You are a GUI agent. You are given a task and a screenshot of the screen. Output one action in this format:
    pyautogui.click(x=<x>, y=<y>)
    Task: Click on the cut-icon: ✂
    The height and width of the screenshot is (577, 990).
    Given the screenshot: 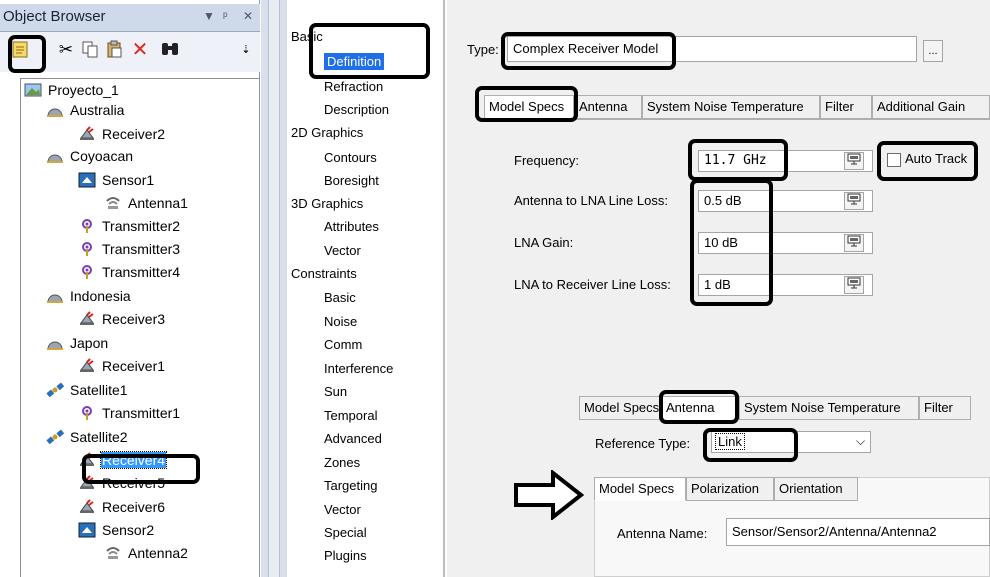 What is the action you would take?
    pyautogui.click(x=66, y=50)
    